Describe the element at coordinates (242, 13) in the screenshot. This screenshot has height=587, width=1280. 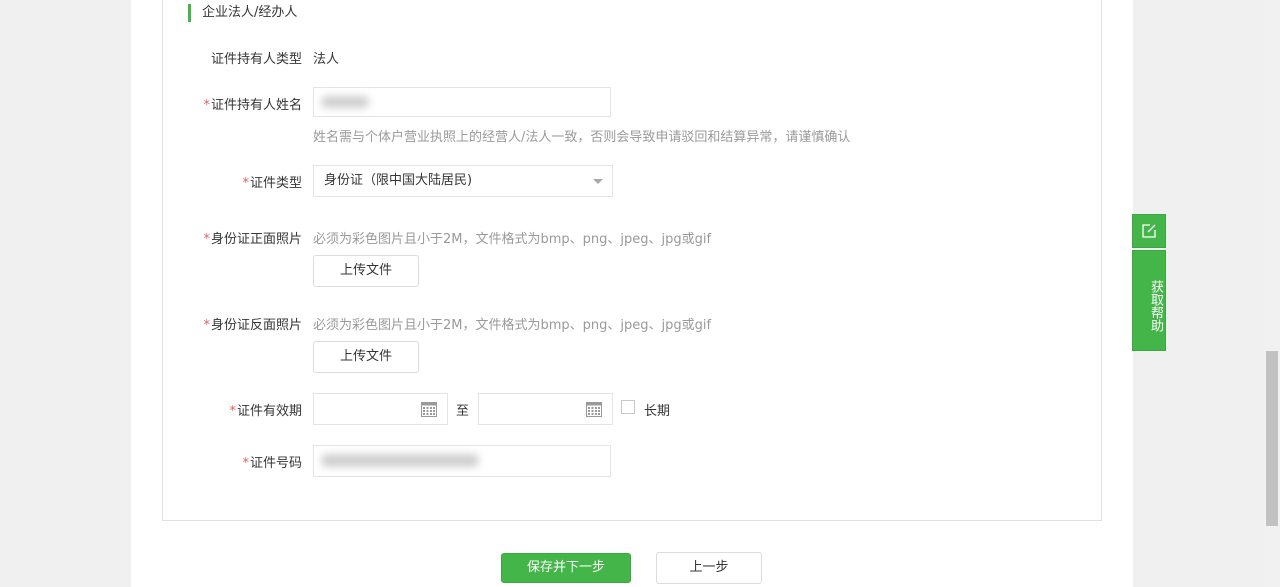
I see `section-title: 企业法人/经办人` at that location.